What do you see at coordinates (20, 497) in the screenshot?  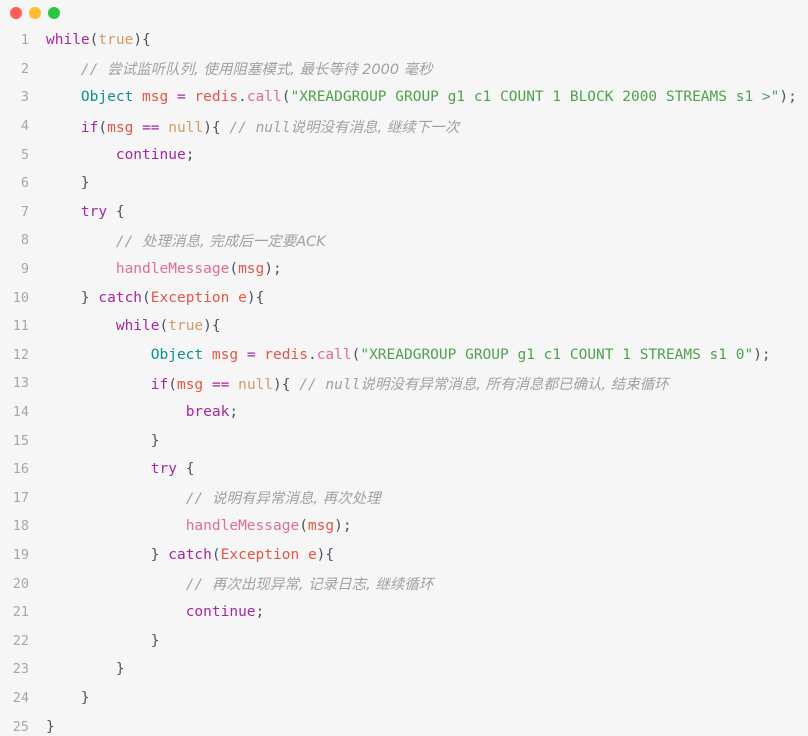 I see `line-number: 17` at bounding box center [20, 497].